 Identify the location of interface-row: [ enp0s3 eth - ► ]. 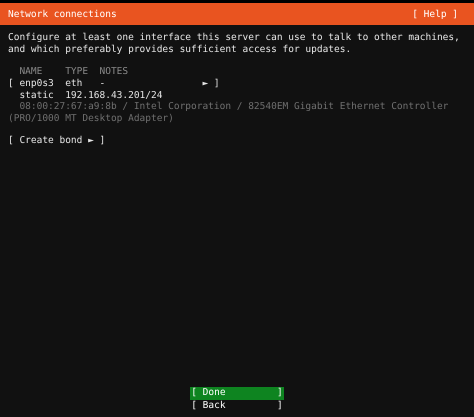
(114, 84).